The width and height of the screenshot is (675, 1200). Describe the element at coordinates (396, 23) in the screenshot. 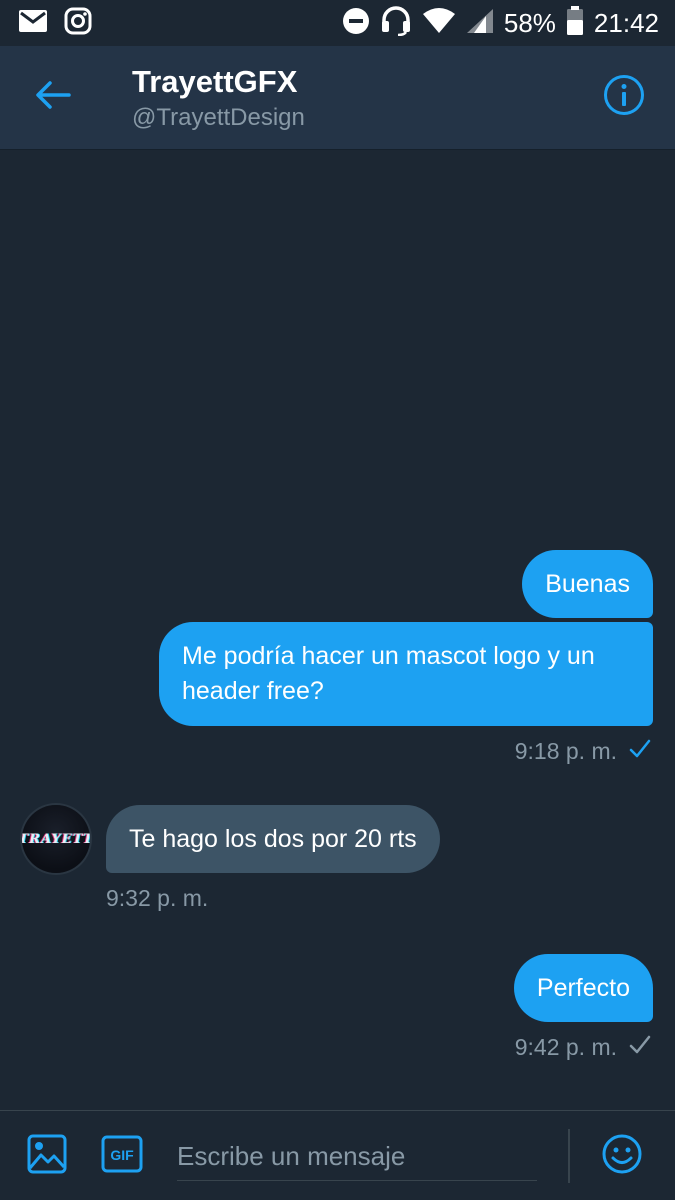

I see `headset-icon` at that location.